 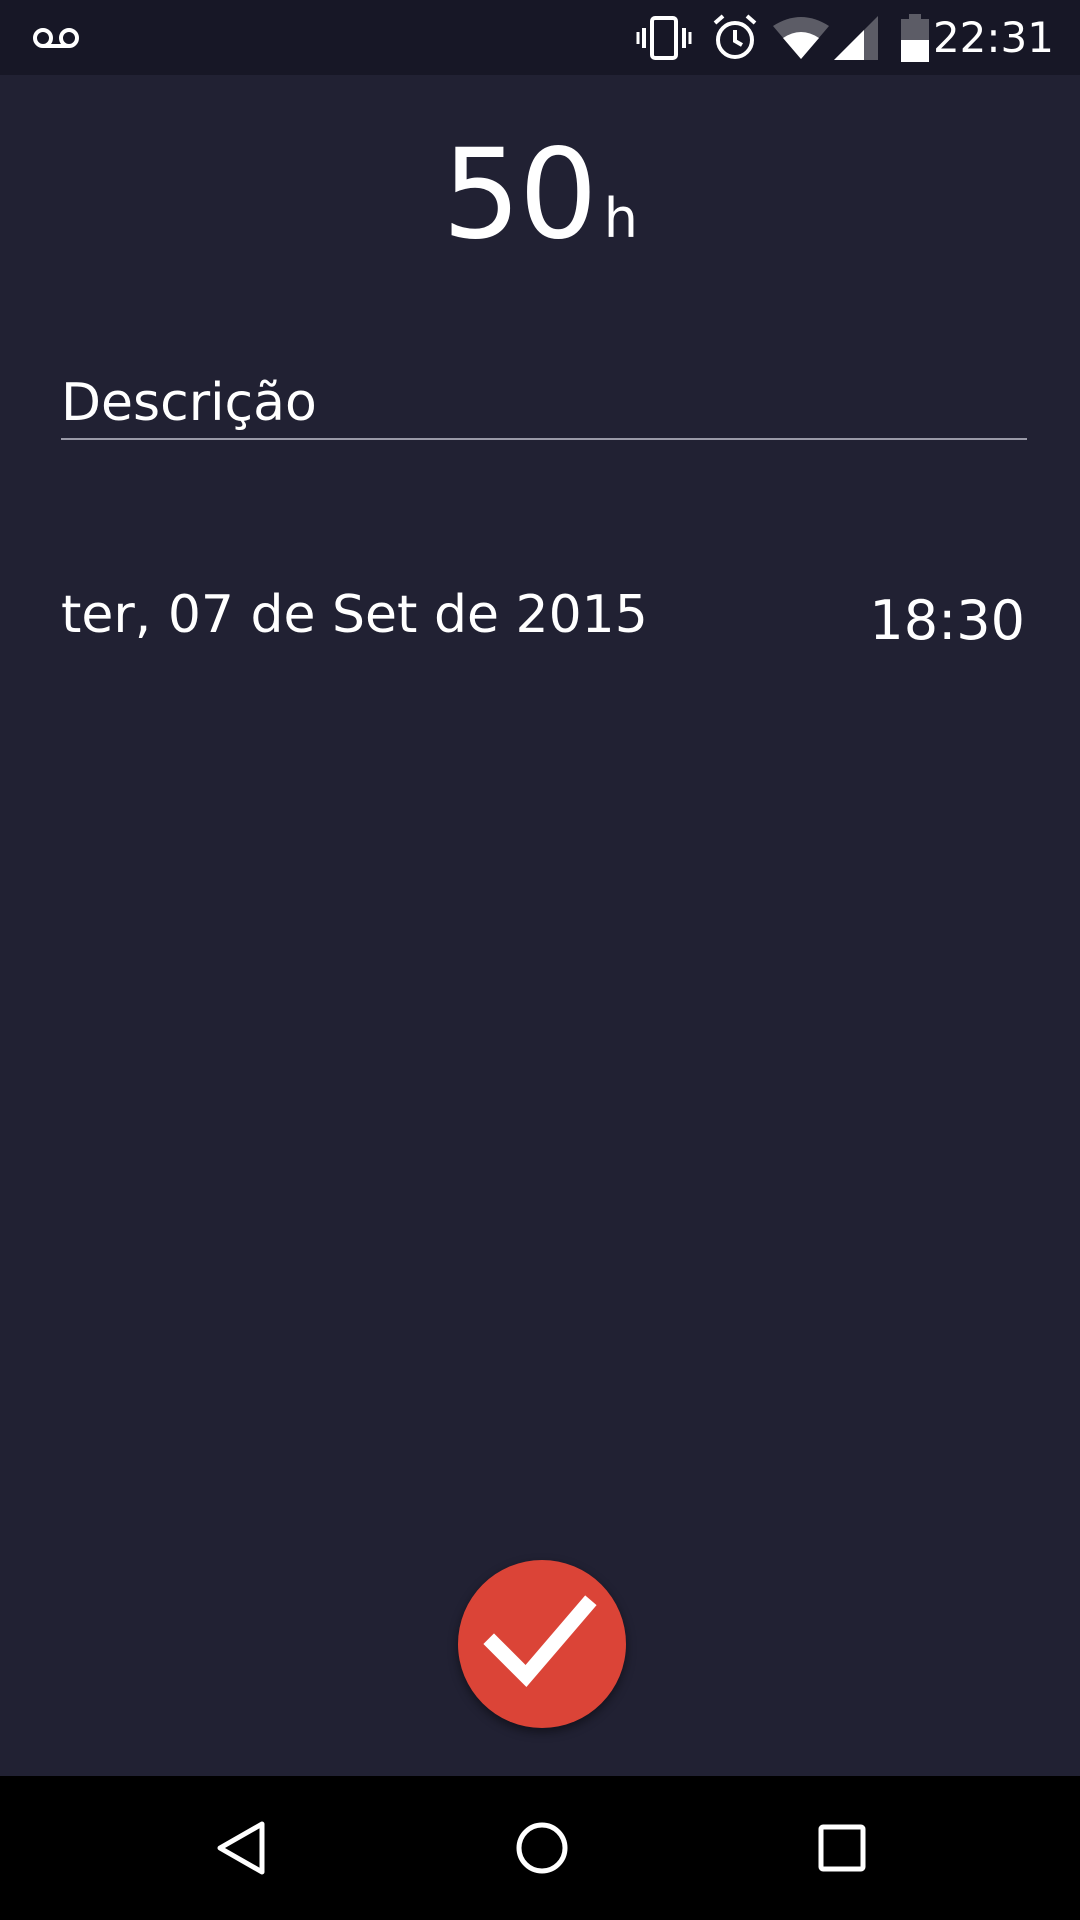 I want to click on description-input, so click(x=544, y=403).